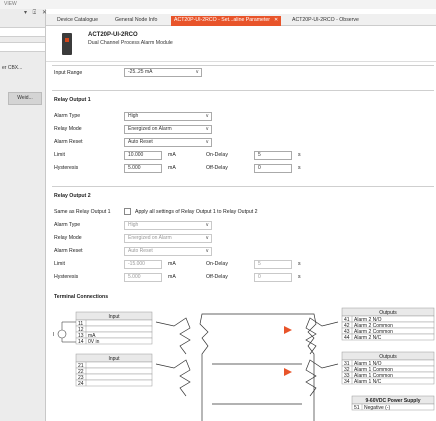  Describe the element at coordinates (168, 129) in the screenshot. I see `relay1-relay-mode-select: Energized on Alarm` at that location.